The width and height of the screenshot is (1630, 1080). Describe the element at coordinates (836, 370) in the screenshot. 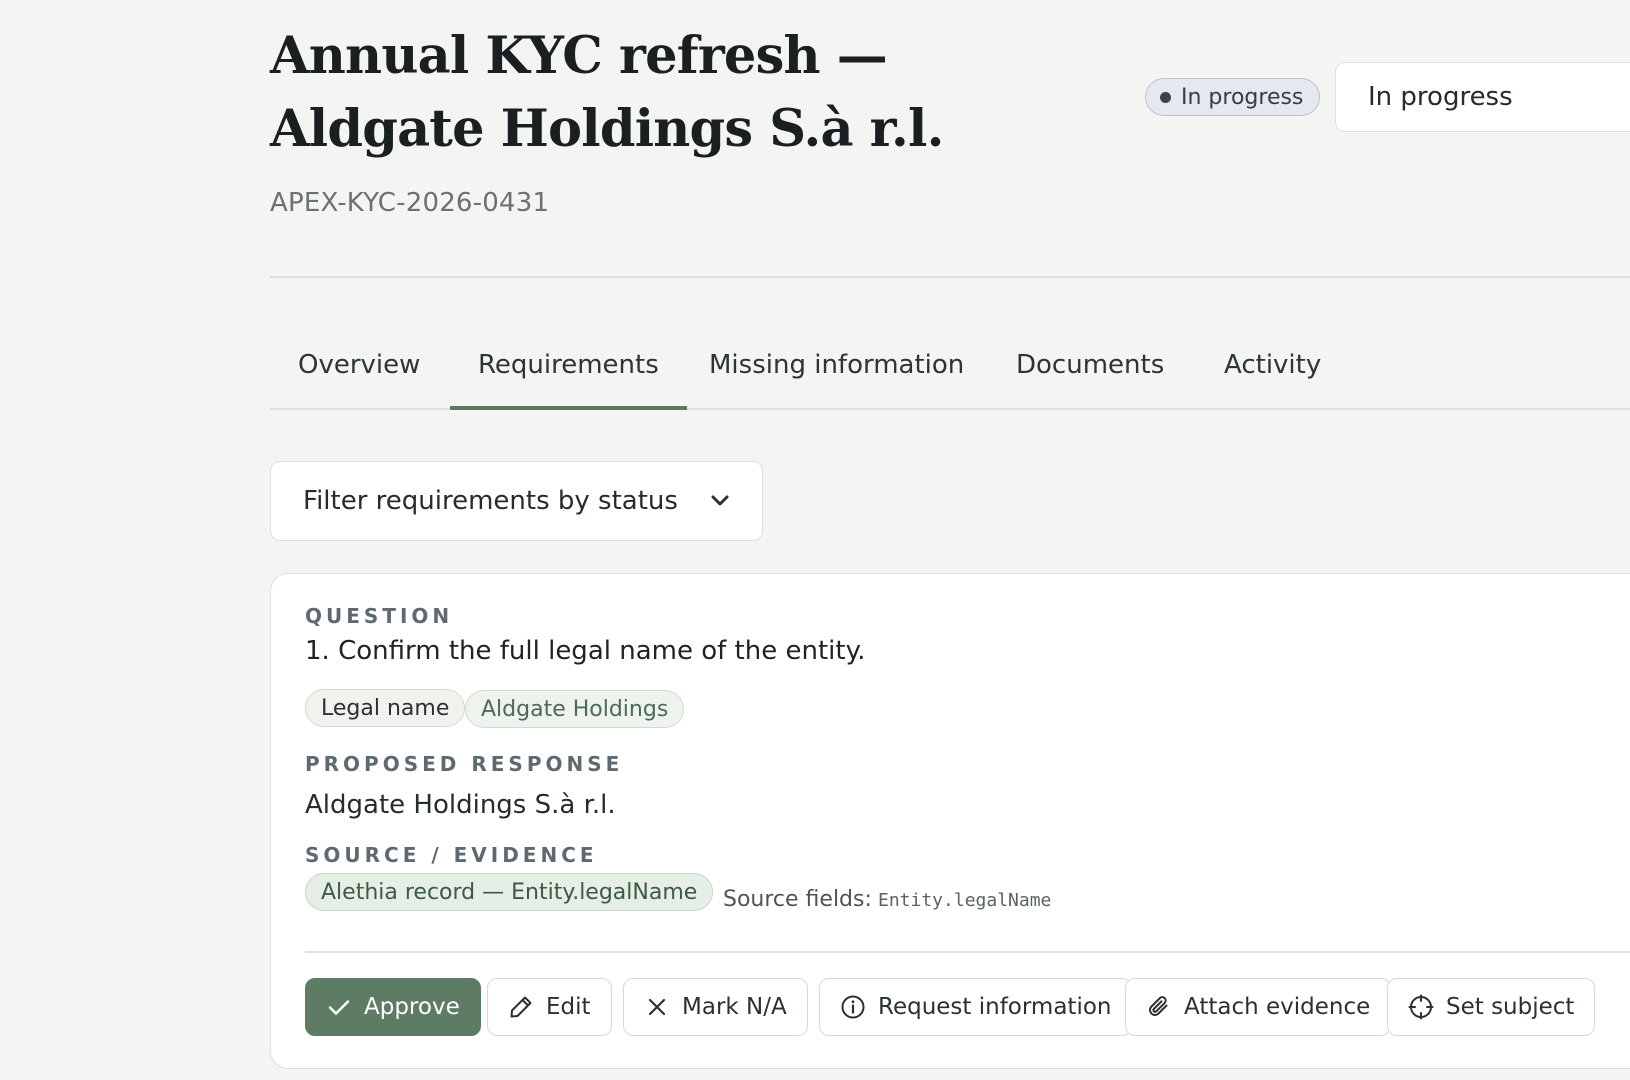

I see `tab-missing-information: Missing information` at that location.